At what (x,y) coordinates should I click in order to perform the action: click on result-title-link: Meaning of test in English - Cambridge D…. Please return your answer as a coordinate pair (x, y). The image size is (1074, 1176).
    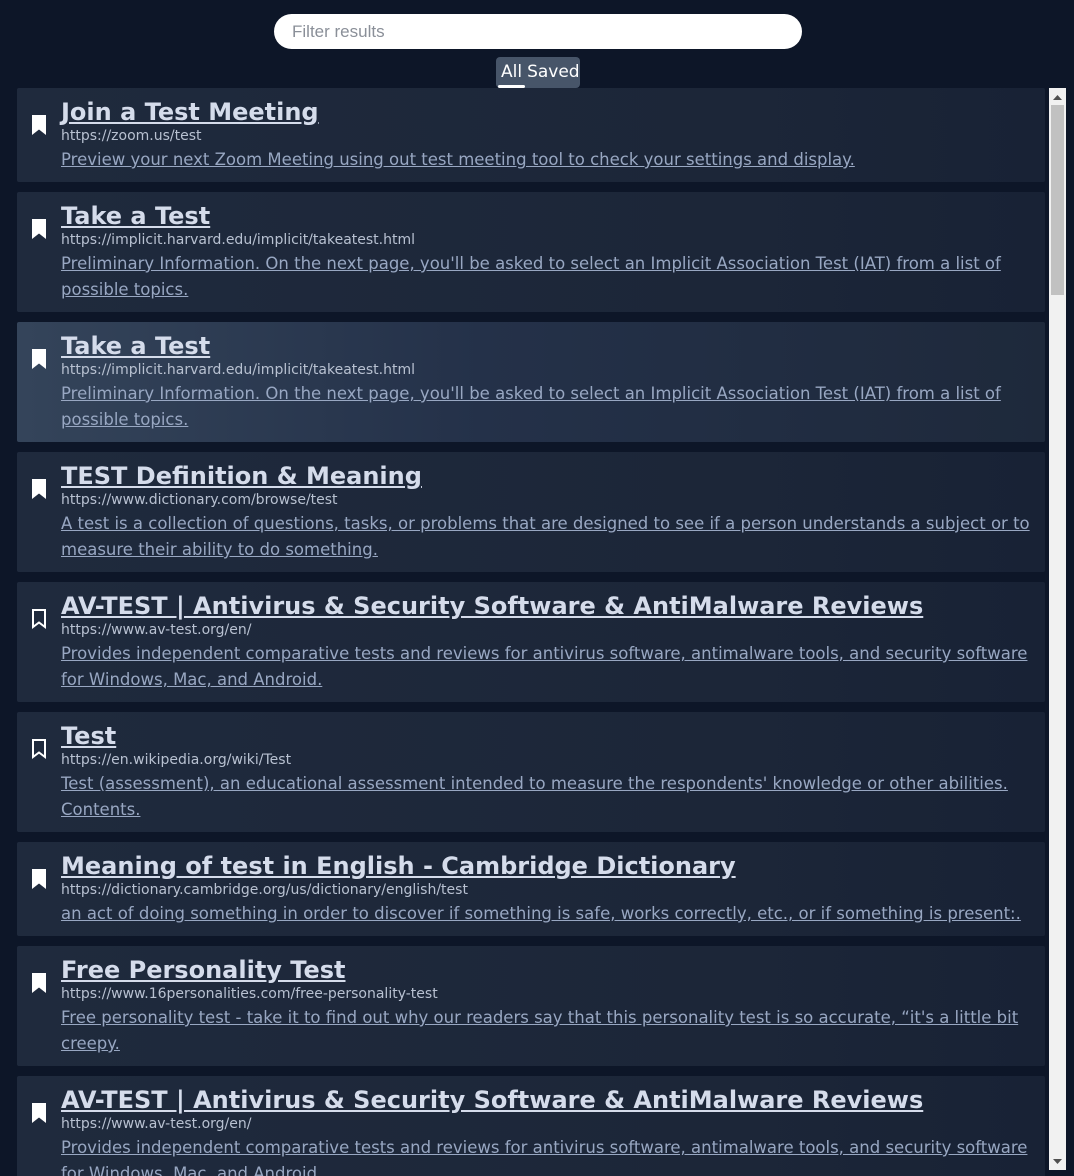
    Looking at the image, I should click on (548, 866).